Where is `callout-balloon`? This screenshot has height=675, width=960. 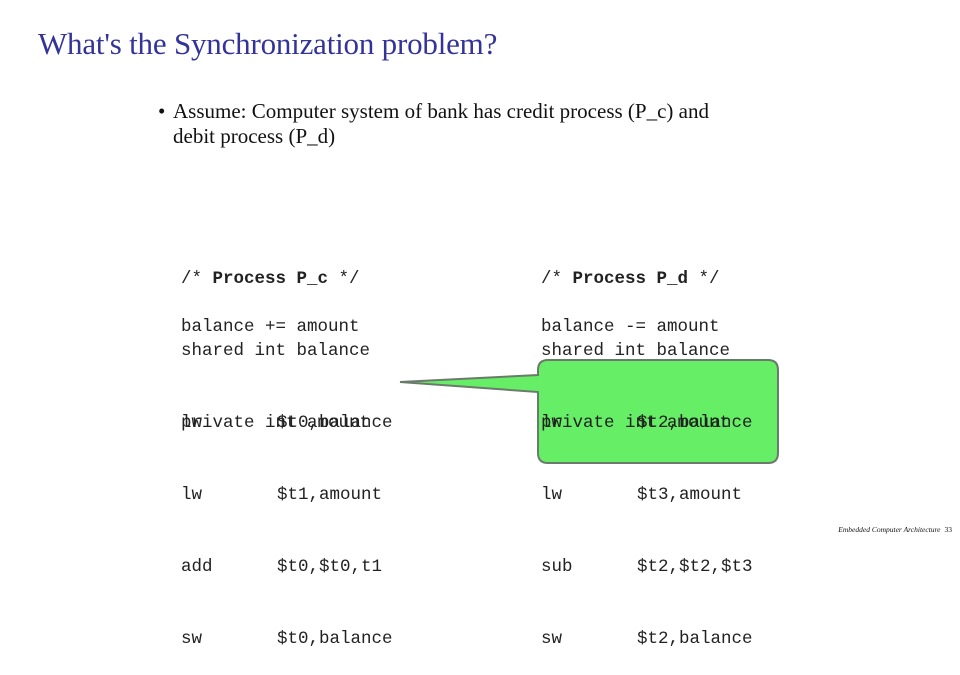
callout-balloon is located at coordinates (589, 411).